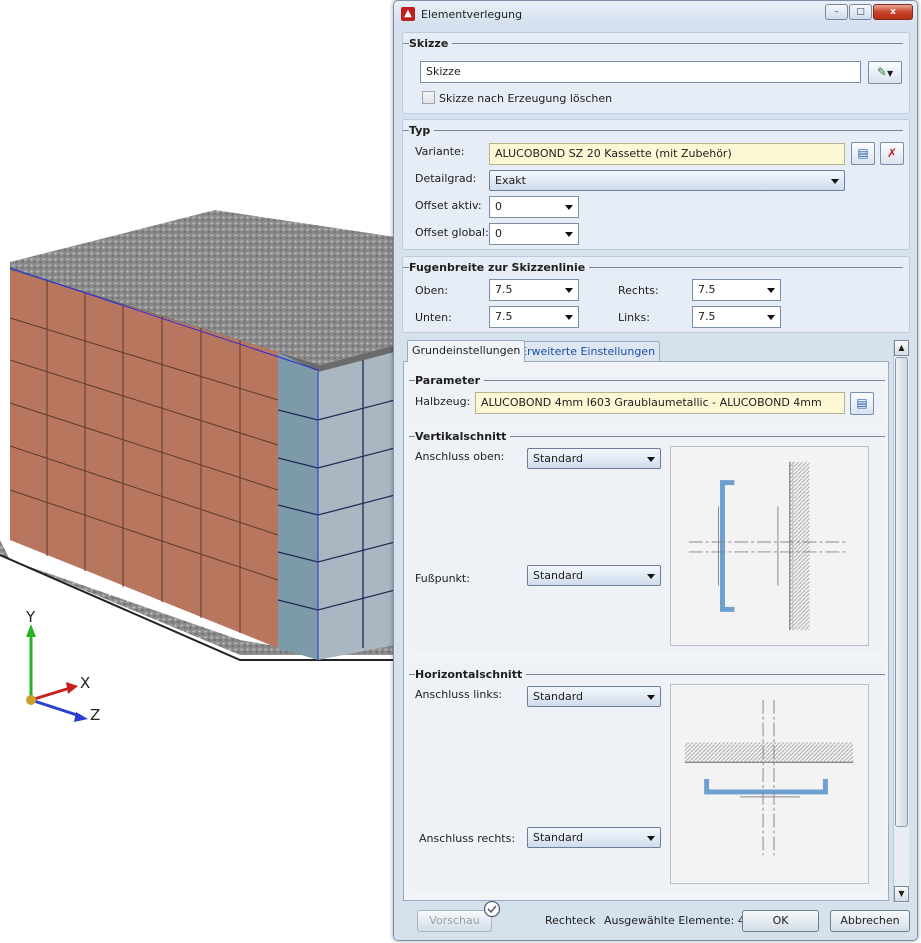 This screenshot has height=943, width=921. I want to click on anschluss-links-value: Standard, so click(558, 696).